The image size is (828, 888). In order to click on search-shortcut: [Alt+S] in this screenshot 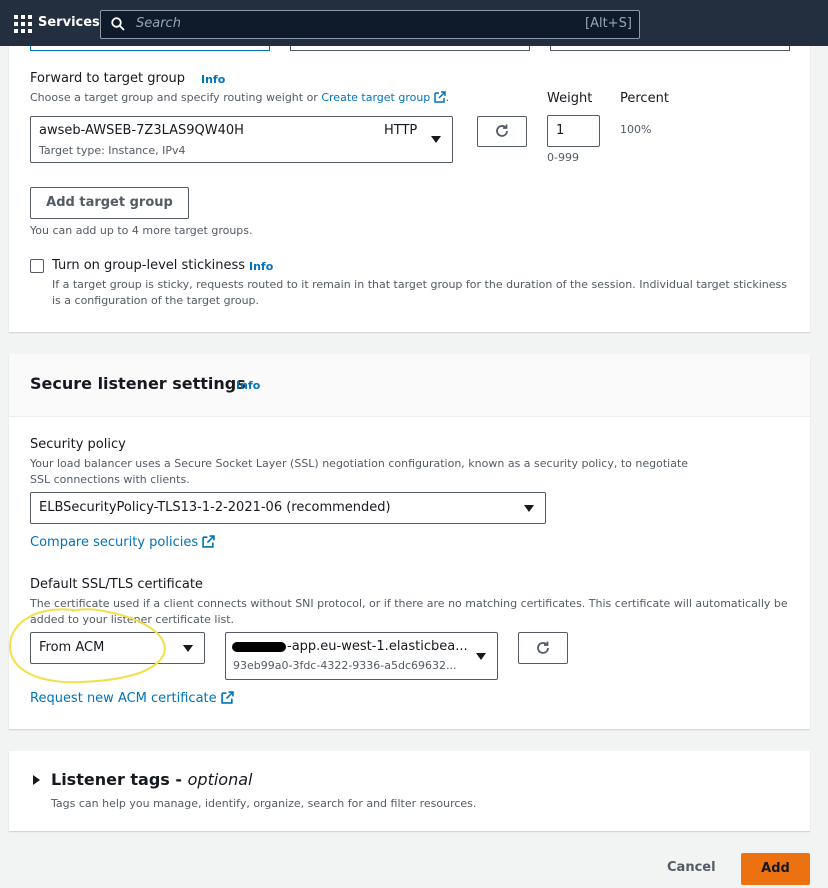, I will do `click(608, 23)`.